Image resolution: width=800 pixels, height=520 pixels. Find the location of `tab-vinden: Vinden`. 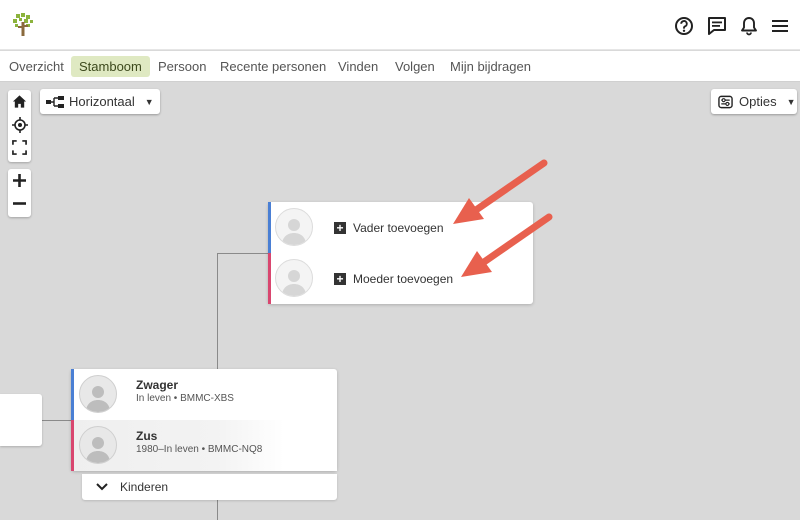

tab-vinden: Vinden is located at coordinates (358, 66).